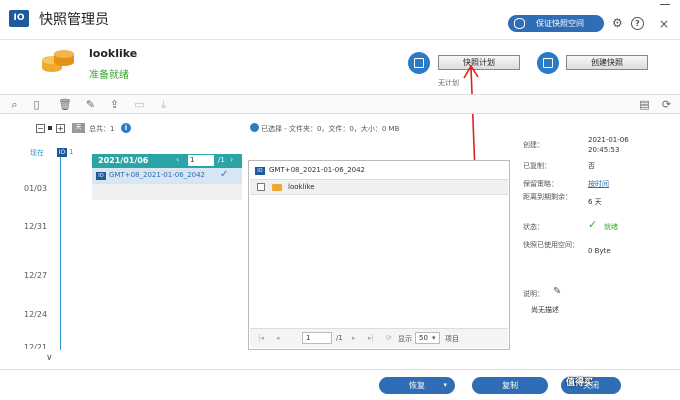 The image size is (680, 400). Describe the element at coordinates (533, 145) in the screenshot. I see `created-label: 创建：` at that location.